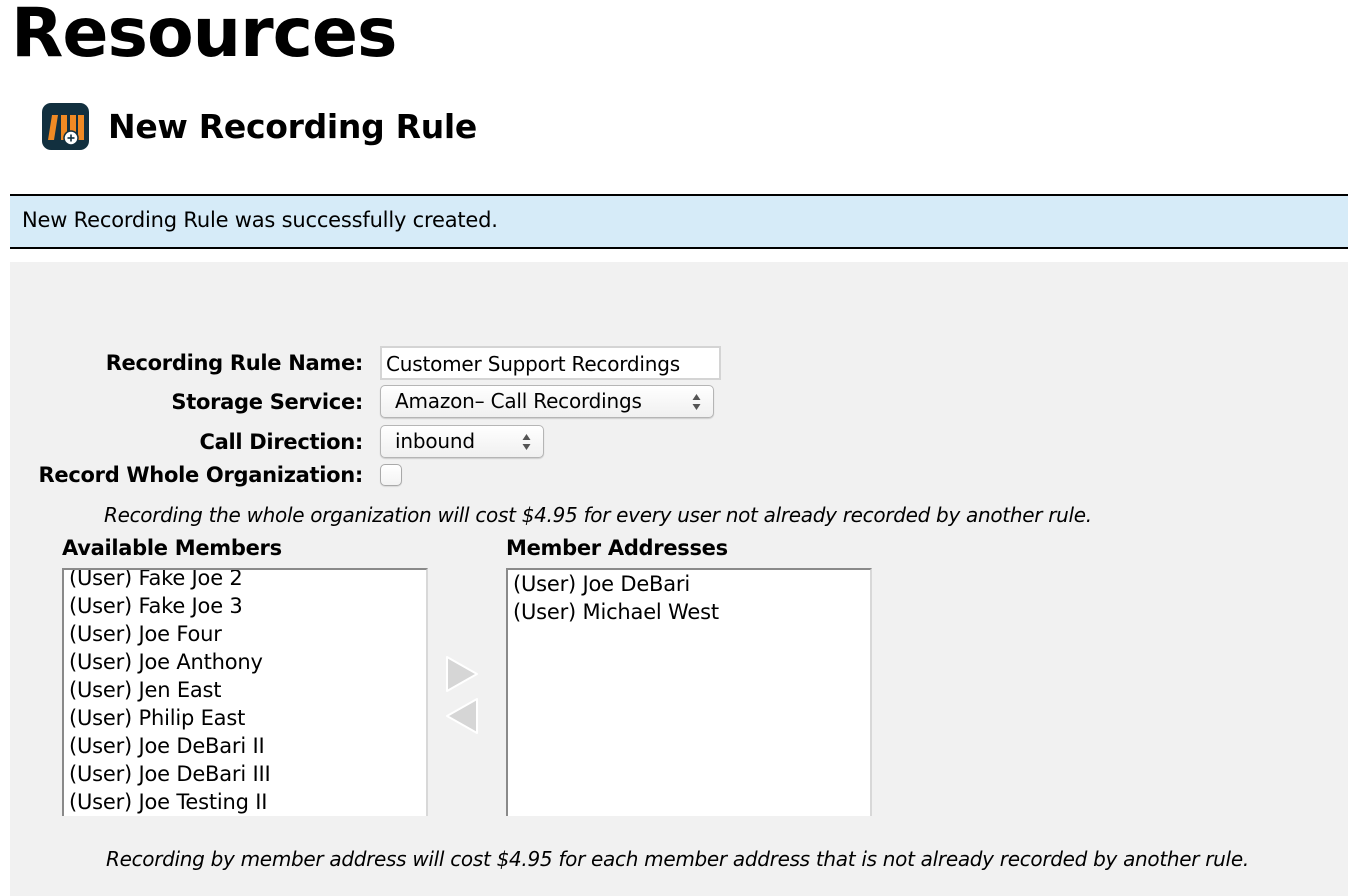 The height and width of the screenshot is (896, 1348). I want to click on list-item: (User) Fake Joe 2, so click(245, 581).